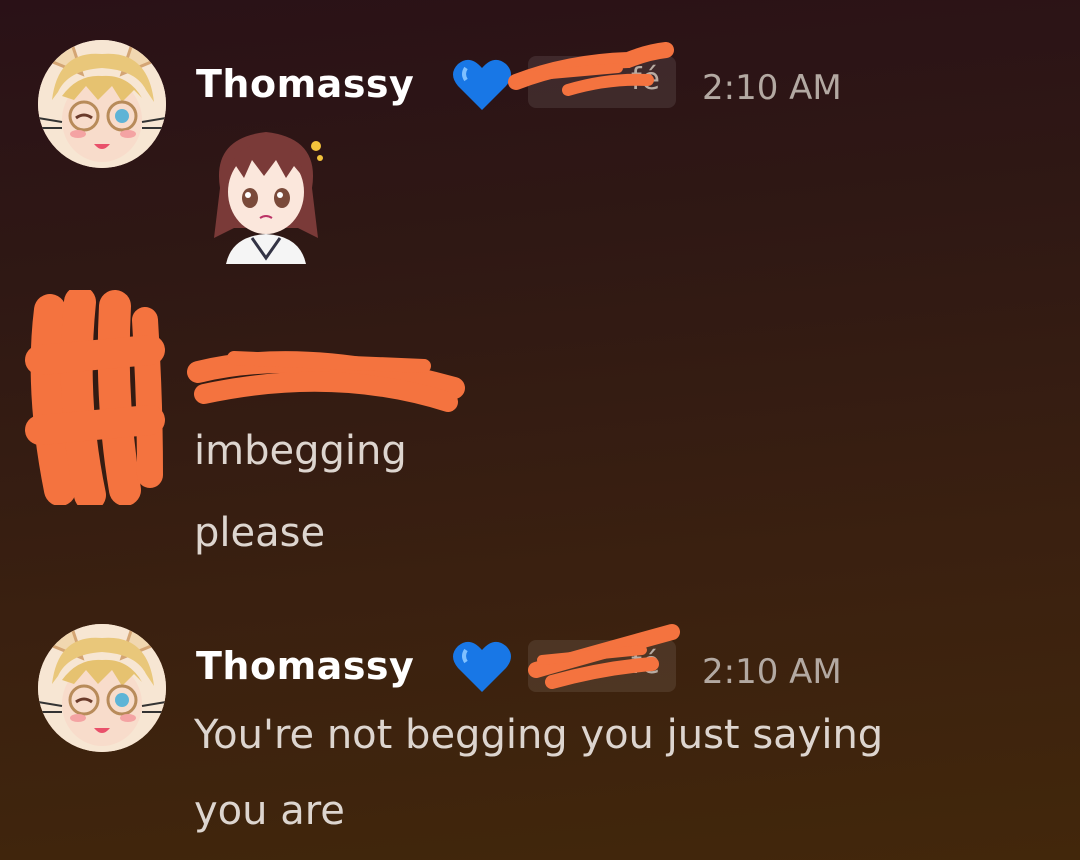 This screenshot has height=860, width=1080. I want to click on redacted-avatar, so click(95, 397).